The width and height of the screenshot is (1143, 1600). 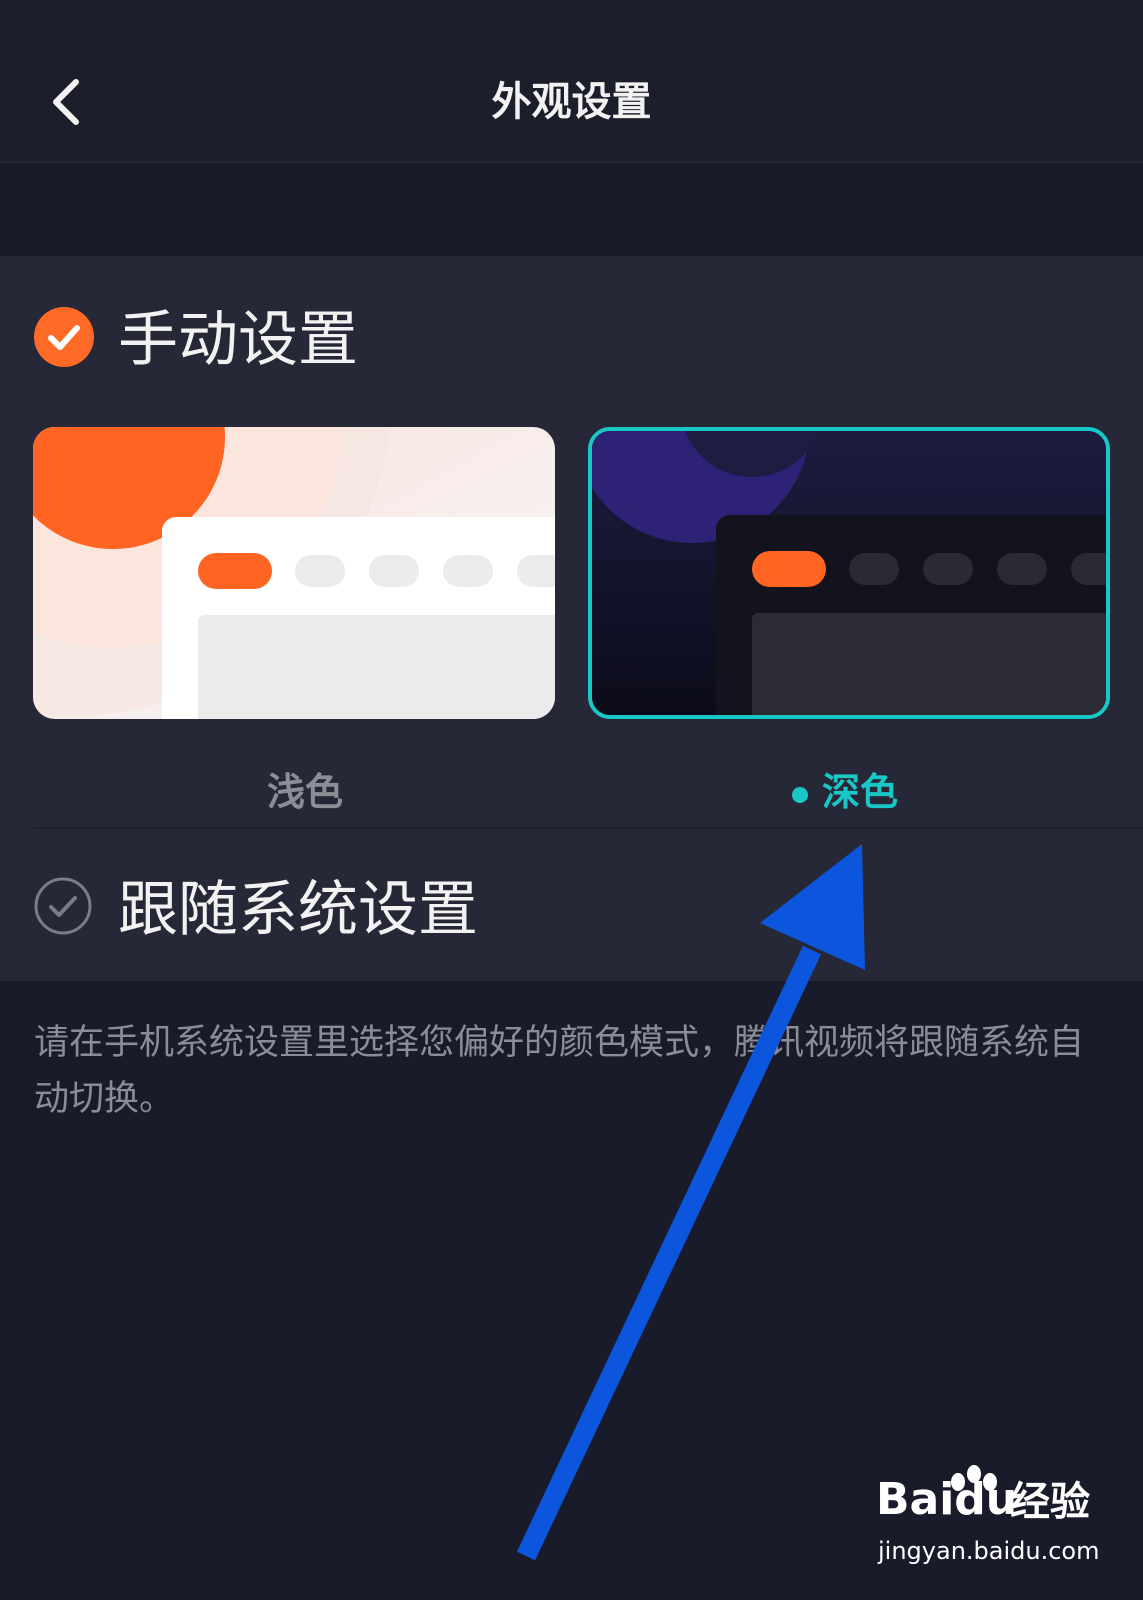 What do you see at coordinates (588, 828) in the screenshot?
I see `divider` at bounding box center [588, 828].